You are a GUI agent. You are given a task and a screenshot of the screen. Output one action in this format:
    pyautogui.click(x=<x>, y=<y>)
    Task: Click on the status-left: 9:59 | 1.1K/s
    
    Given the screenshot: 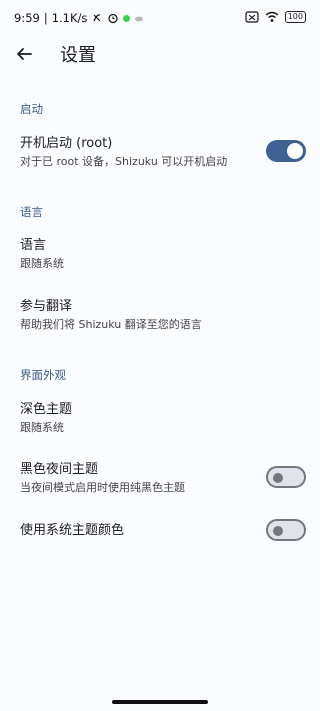 What is the action you would take?
    pyautogui.click(x=79, y=18)
    